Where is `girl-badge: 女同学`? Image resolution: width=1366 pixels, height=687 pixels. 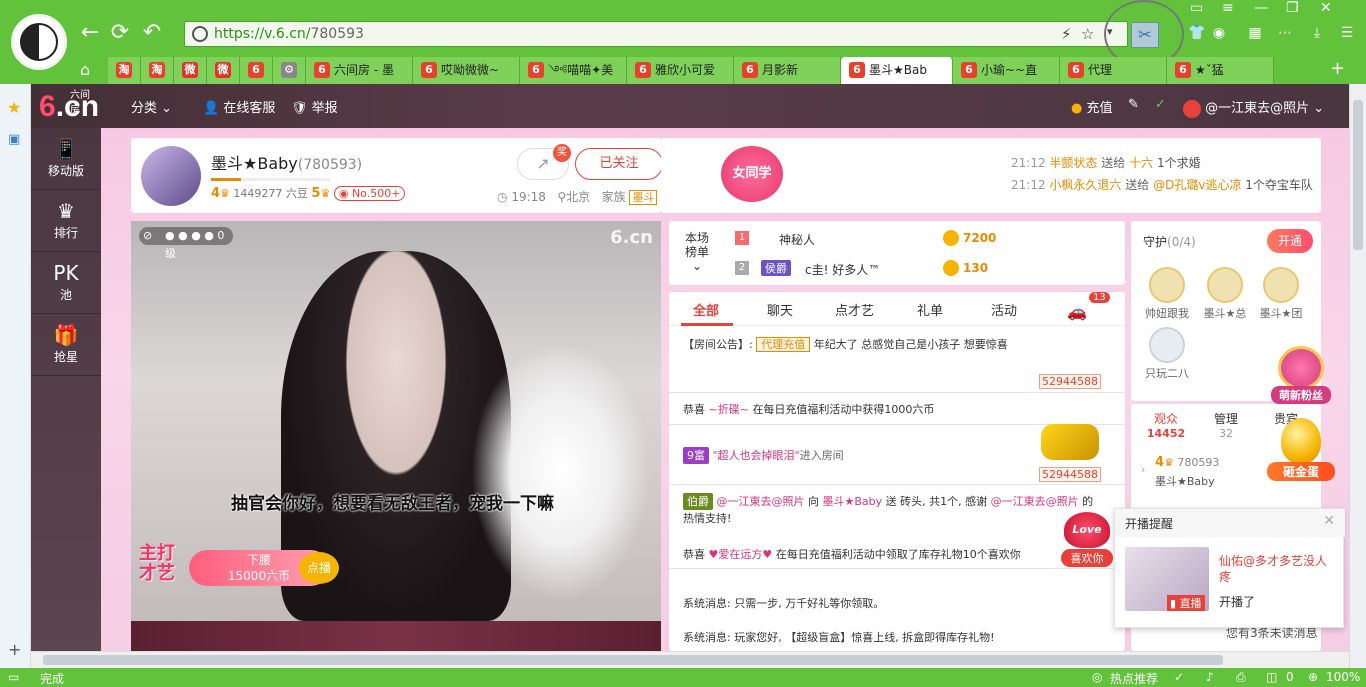
girl-badge: 女同学 is located at coordinates (752, 174).